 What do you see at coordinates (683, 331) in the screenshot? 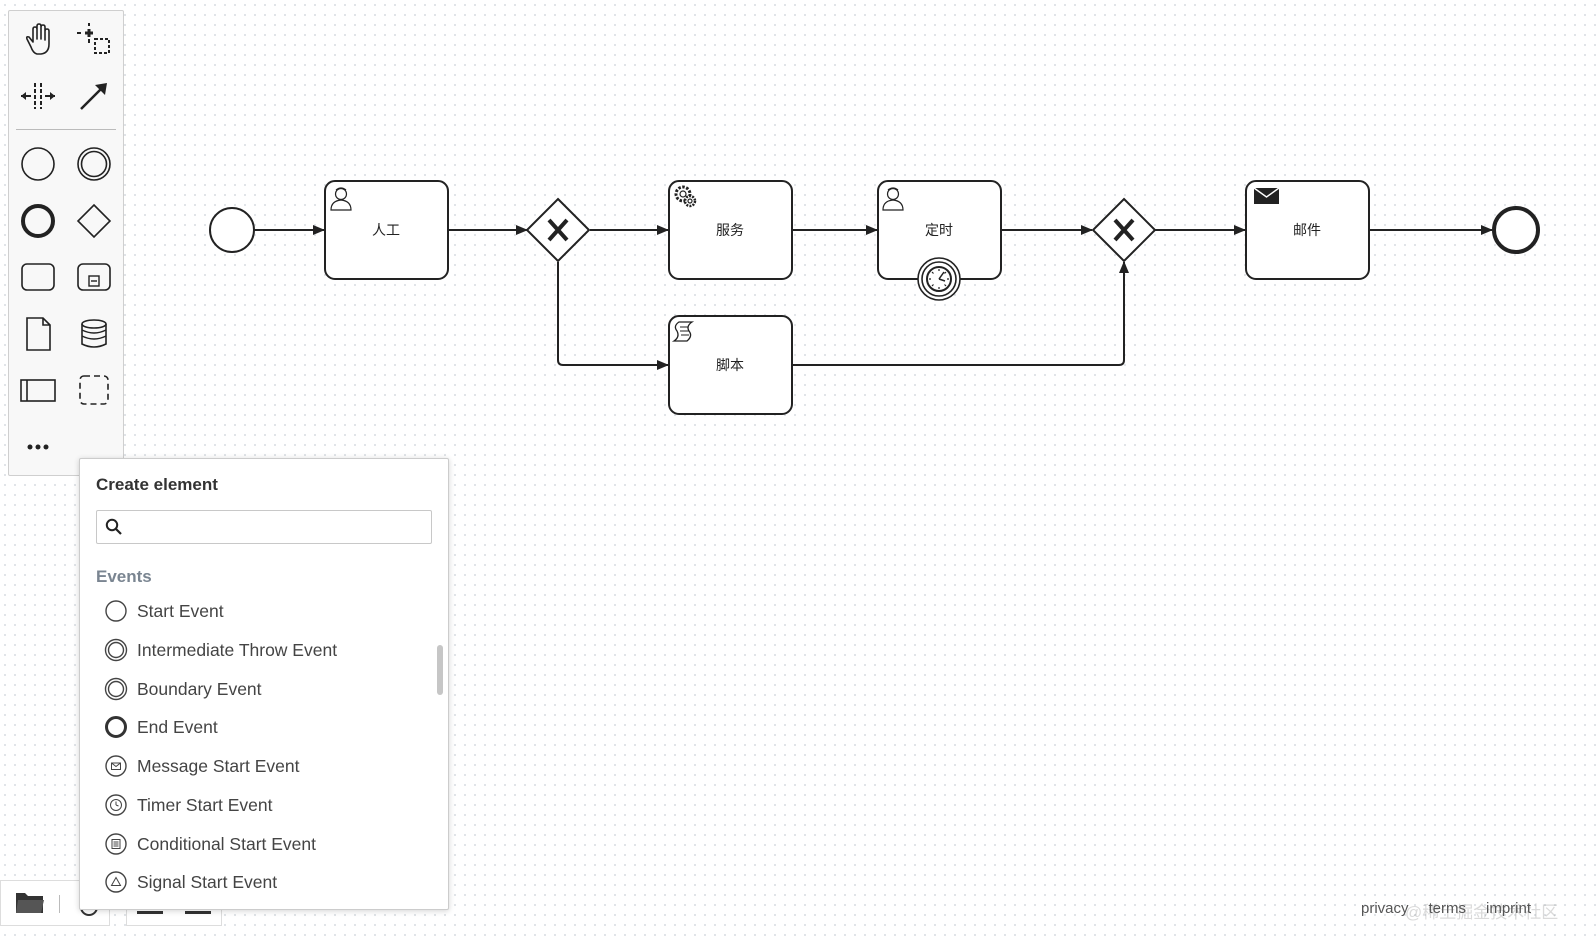
I see `script-icon` at bounding box center [683, 331].